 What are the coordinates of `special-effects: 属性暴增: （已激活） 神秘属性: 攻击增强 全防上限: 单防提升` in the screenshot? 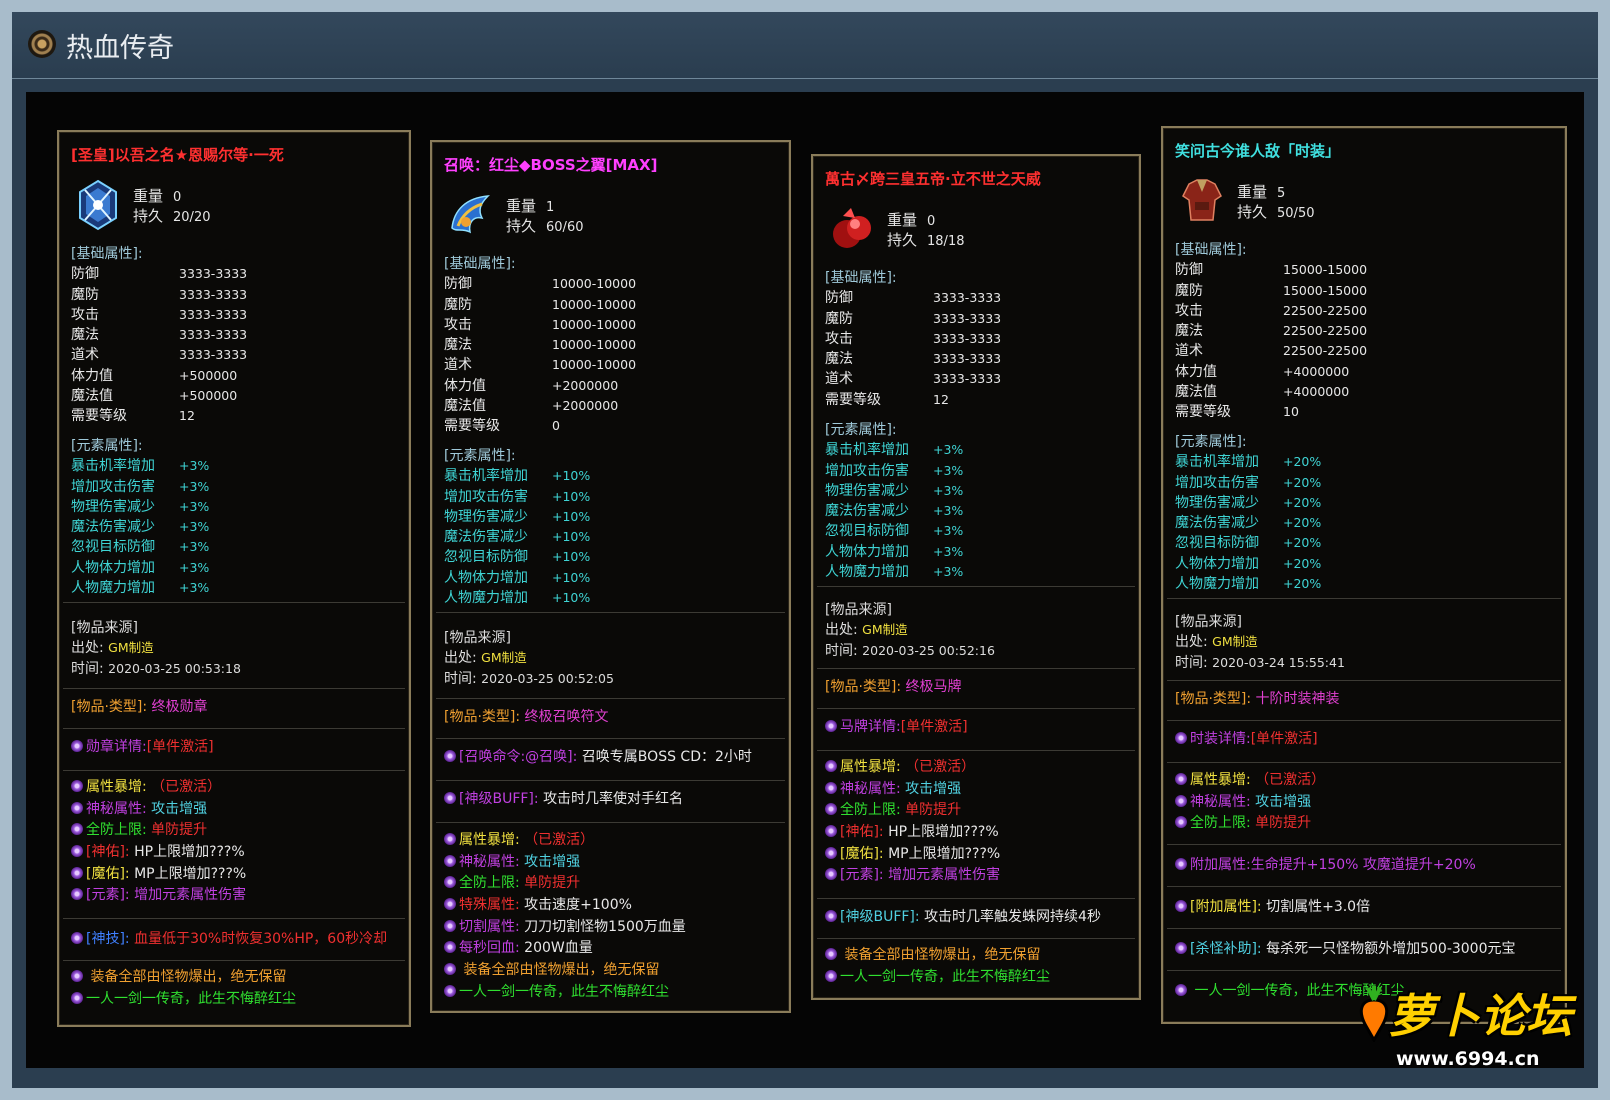 It's located at (1364, 802).